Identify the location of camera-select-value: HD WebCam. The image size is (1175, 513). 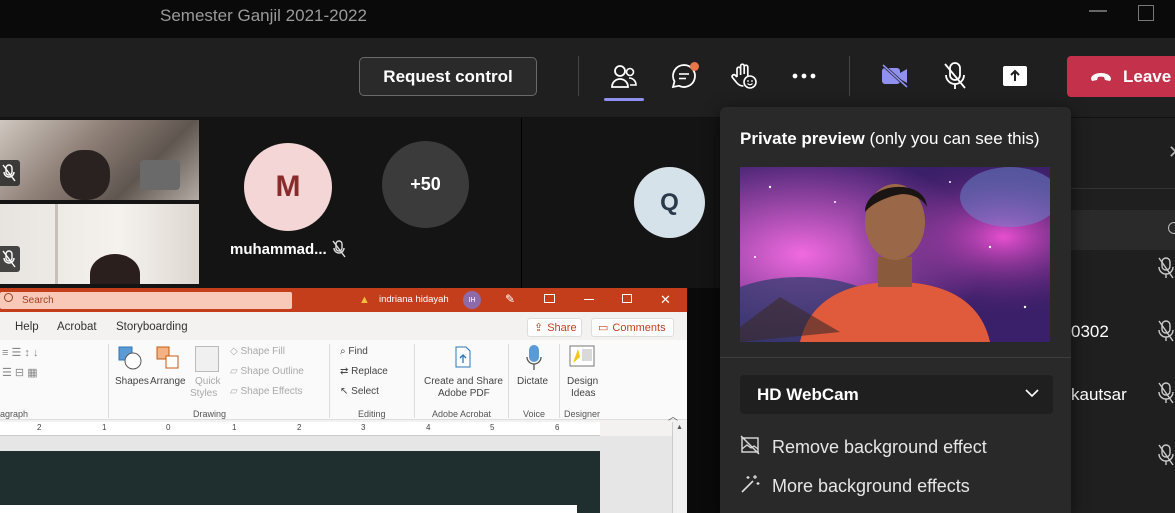
(808, 394).